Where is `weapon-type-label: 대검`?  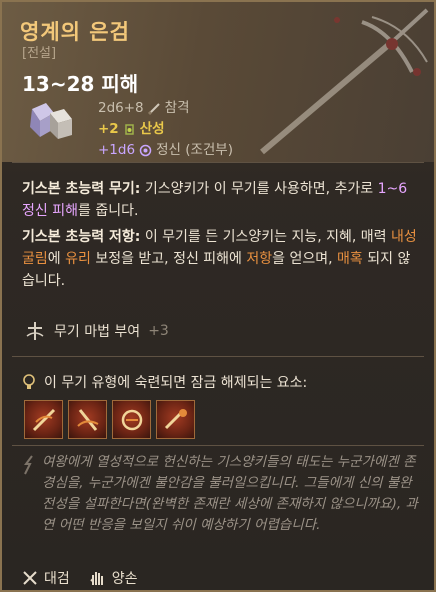 weapon-type-label: 대검 is located at coordinates (57, 579).